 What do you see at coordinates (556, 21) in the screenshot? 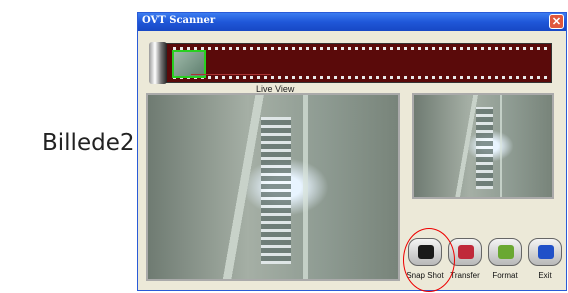
I see `close-button: ✕` at bounding box center [556, 21].